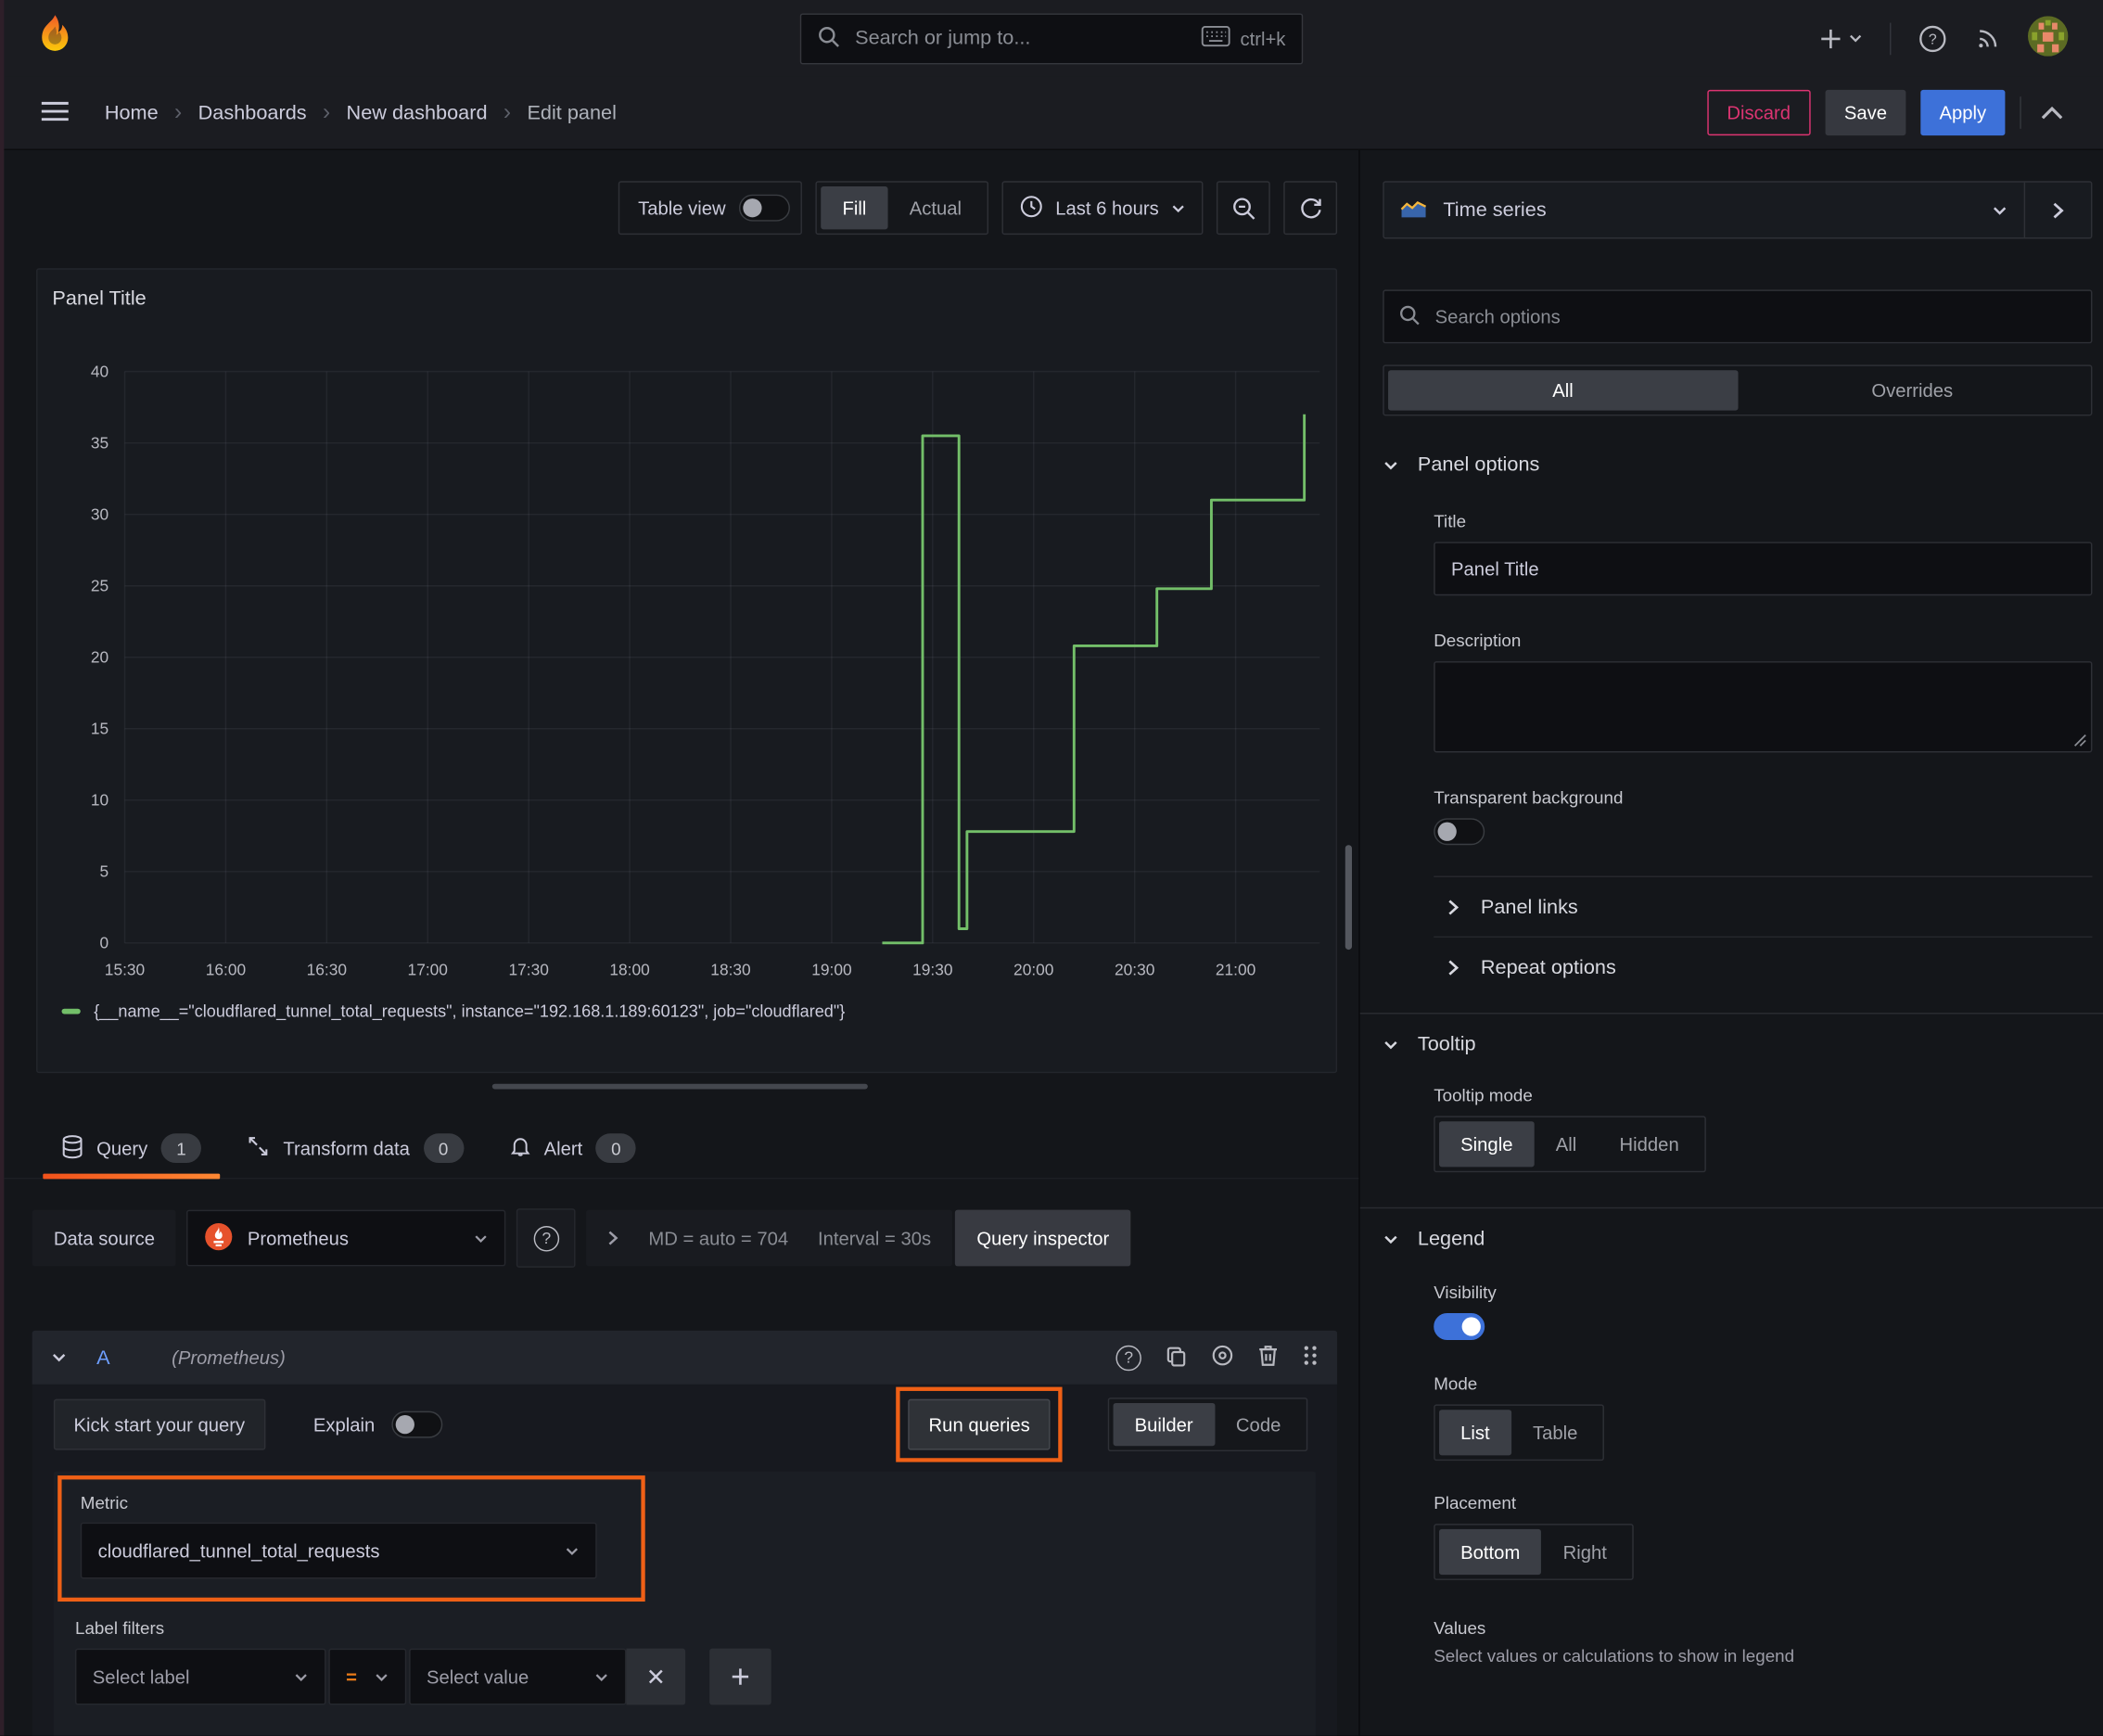 This screenshot has height=1736, width=2103. I want to click on panel-links-section: Panel links, so click(1763, 907).